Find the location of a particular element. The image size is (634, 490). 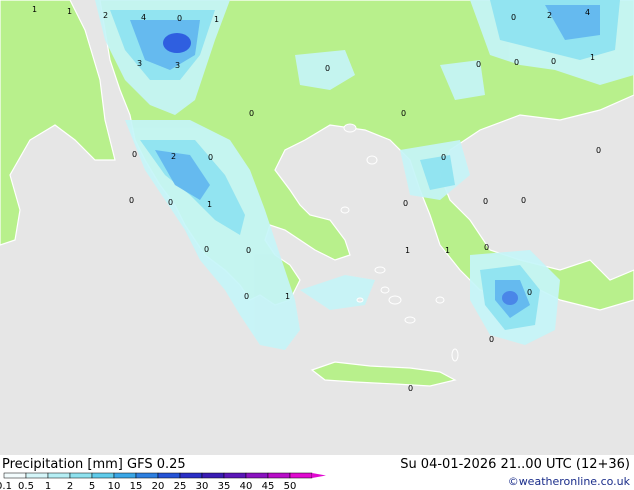

precipitation-legend: 0.10.5125101520253035404550 is located at coordinates (163, 481).